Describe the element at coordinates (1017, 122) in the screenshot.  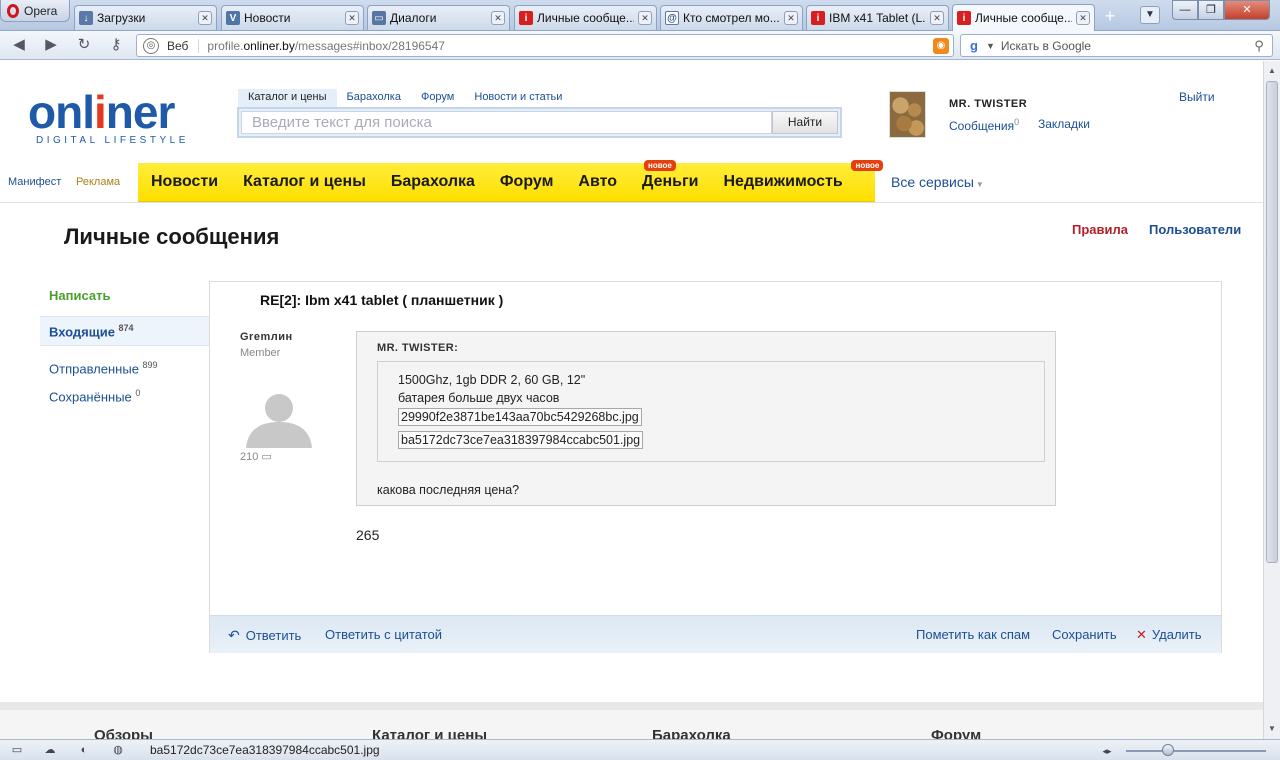
I see `messages-count: 0` at that location.